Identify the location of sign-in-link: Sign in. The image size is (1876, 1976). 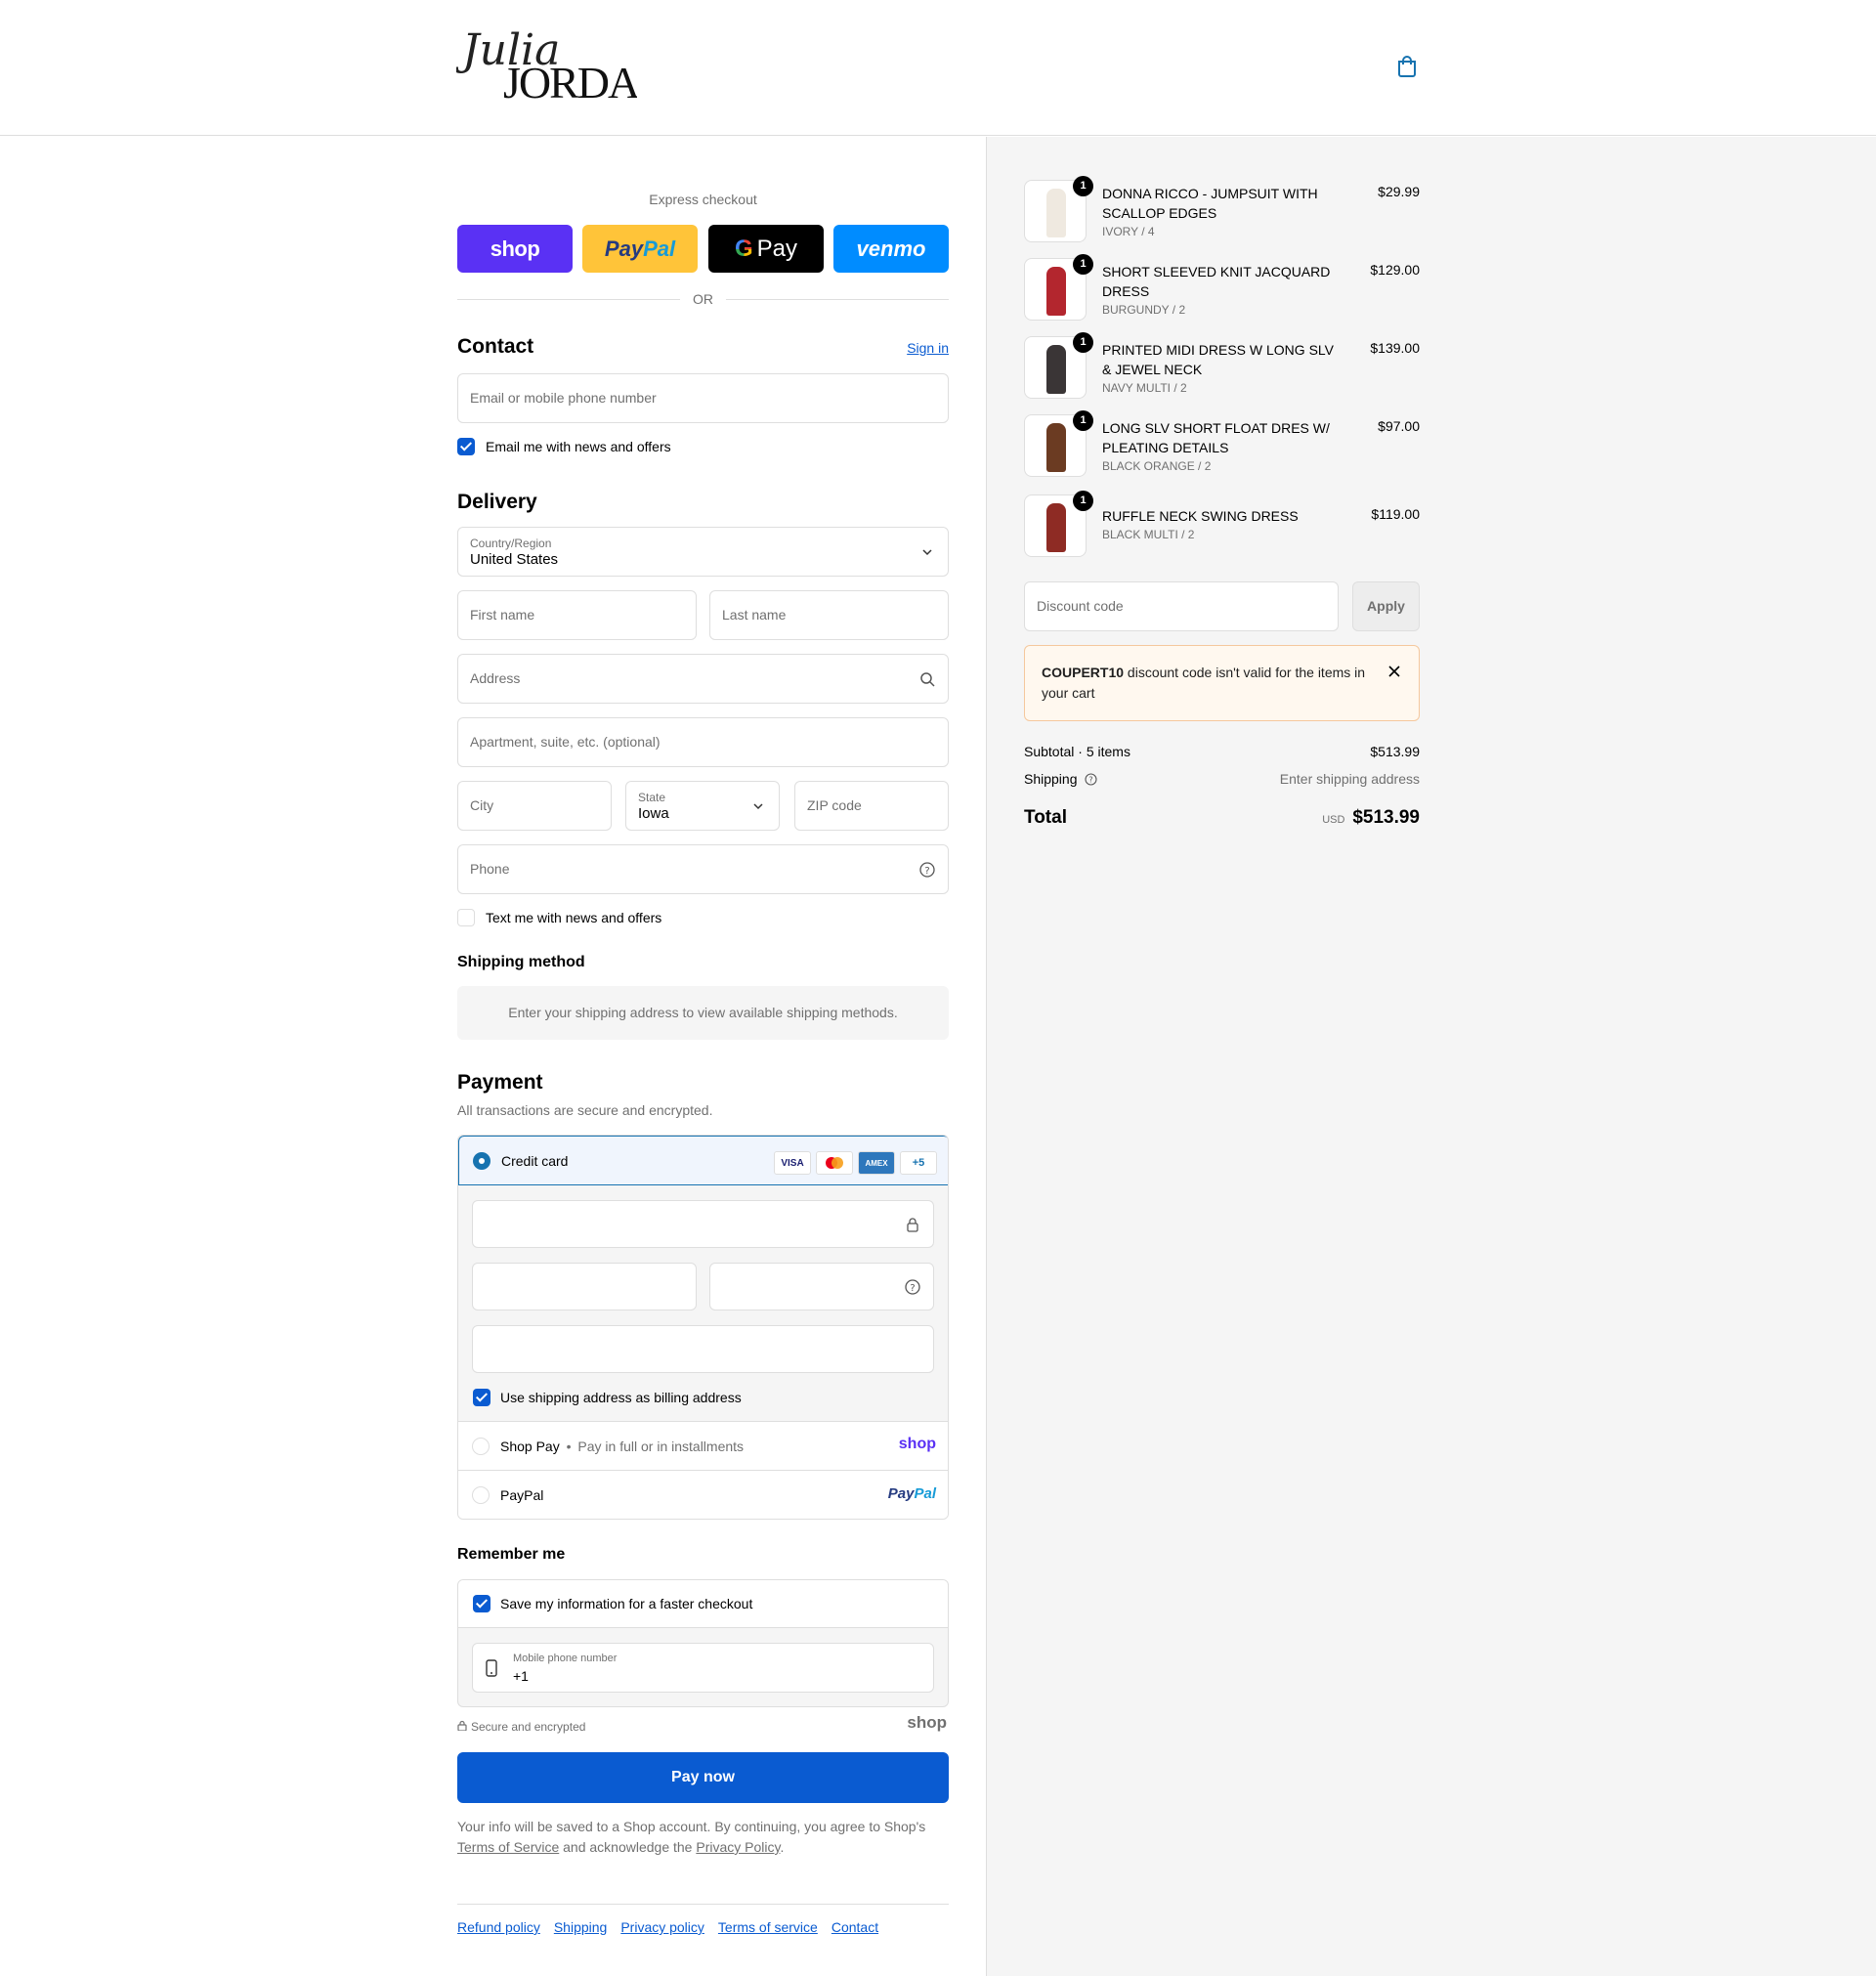
(928, 348).